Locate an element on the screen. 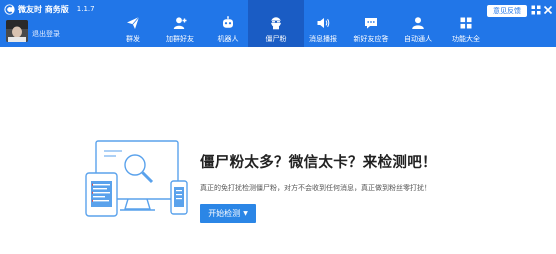 This screenshot has width=556, height=254. feature-grid-icon is located at coordinates (466, 23).